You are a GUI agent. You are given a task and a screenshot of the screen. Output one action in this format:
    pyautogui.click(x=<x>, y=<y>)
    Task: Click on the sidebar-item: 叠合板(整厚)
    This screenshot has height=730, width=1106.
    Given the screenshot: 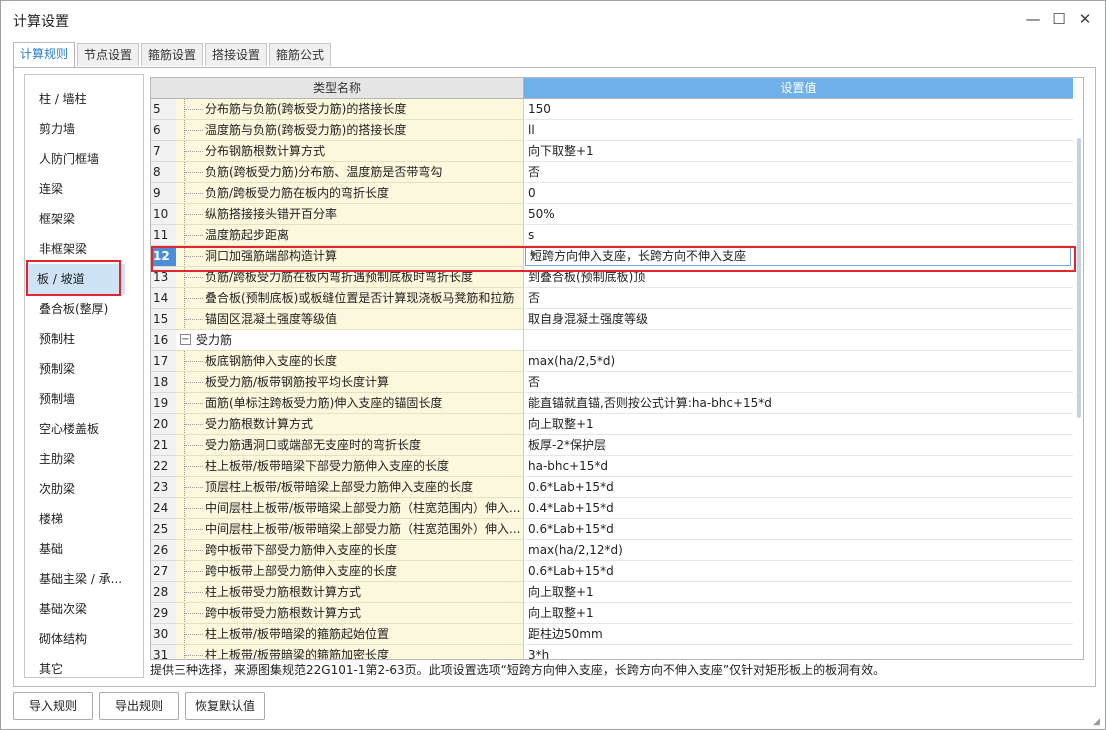 What is the action you would take?
    pyautogui.click(x=73, y=309)
    